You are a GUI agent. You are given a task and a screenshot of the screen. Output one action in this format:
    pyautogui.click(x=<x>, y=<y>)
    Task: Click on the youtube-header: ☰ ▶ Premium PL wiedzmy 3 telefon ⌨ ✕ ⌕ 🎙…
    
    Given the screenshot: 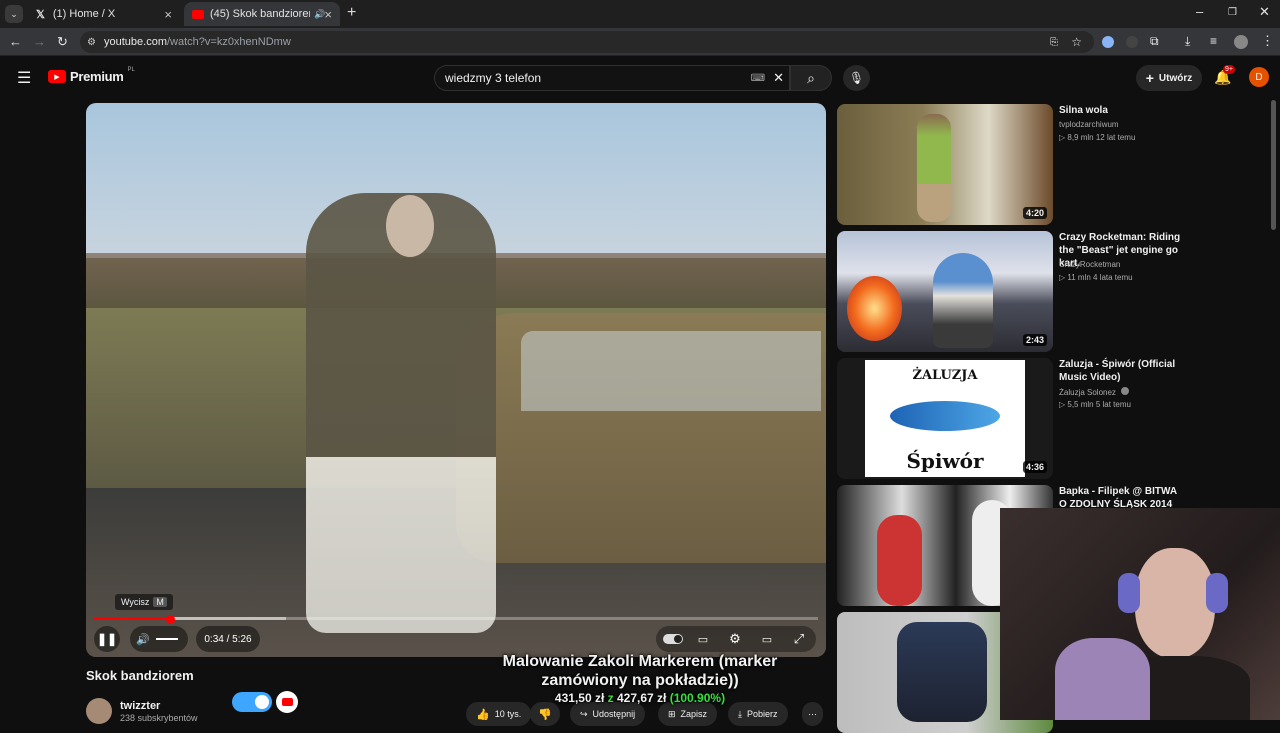 What is the action you would take?
    pyautogui.click(x=640, y=77)
    